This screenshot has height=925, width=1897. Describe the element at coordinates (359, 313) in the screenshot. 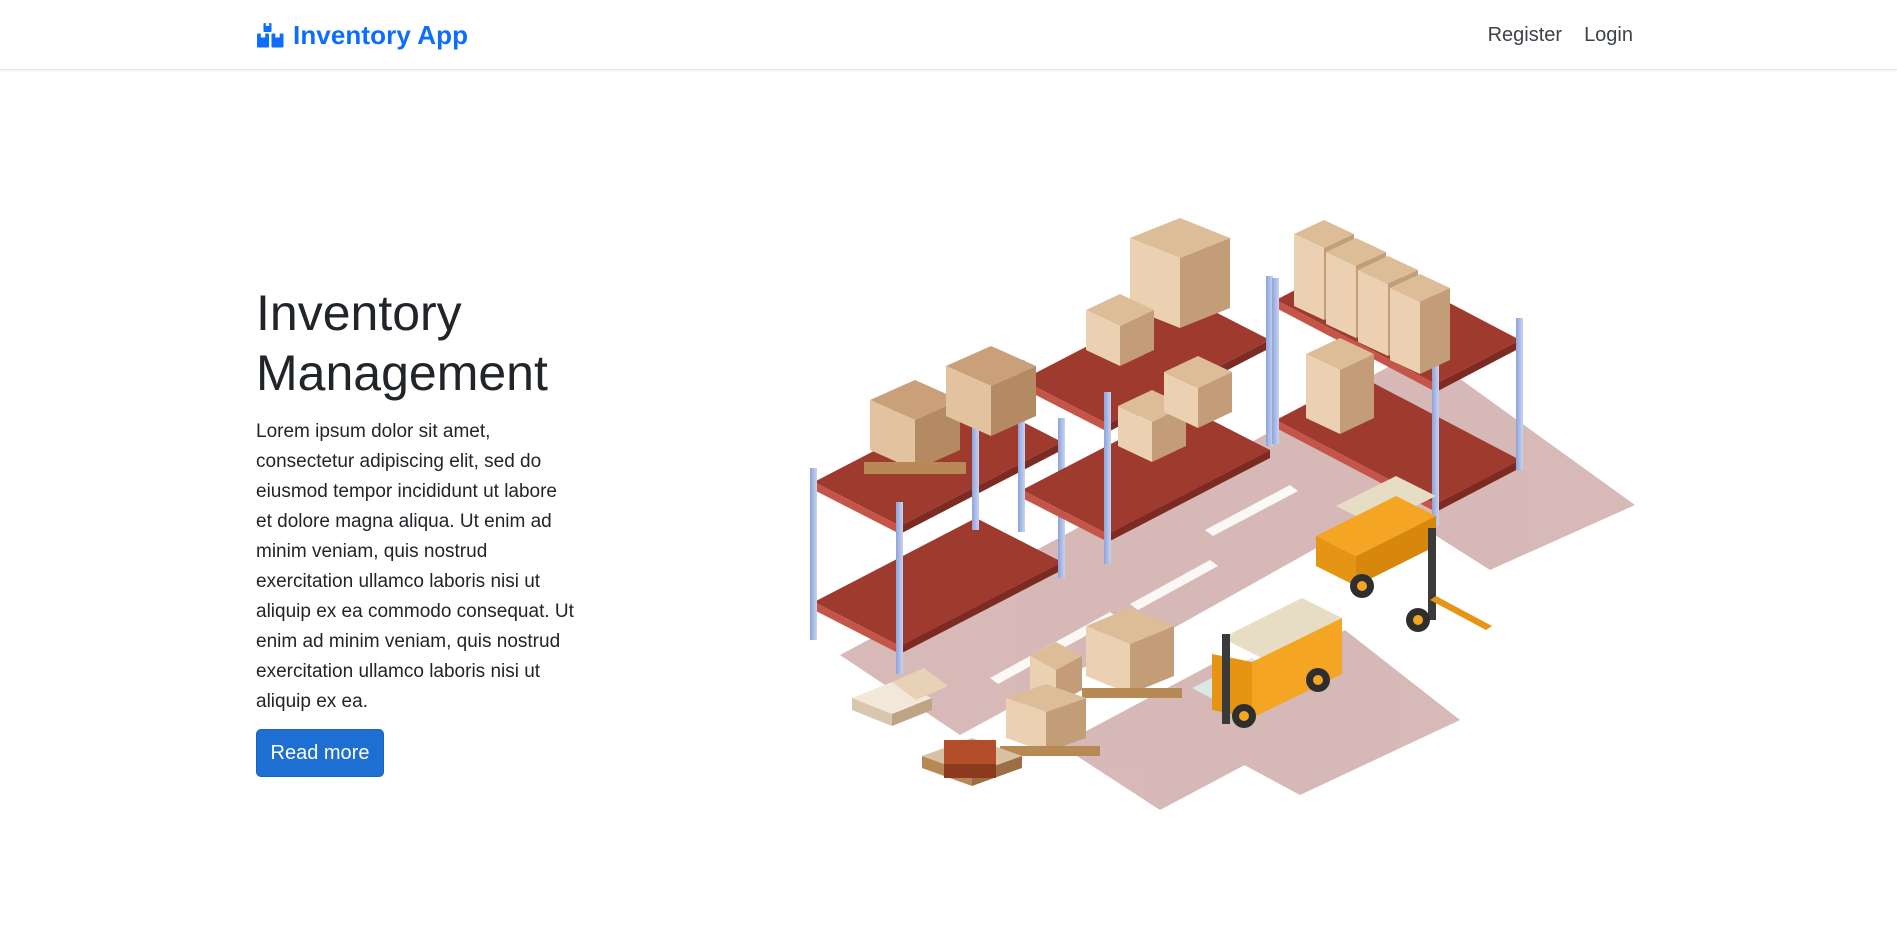

I see `title-line-1: Inventory` at that location.